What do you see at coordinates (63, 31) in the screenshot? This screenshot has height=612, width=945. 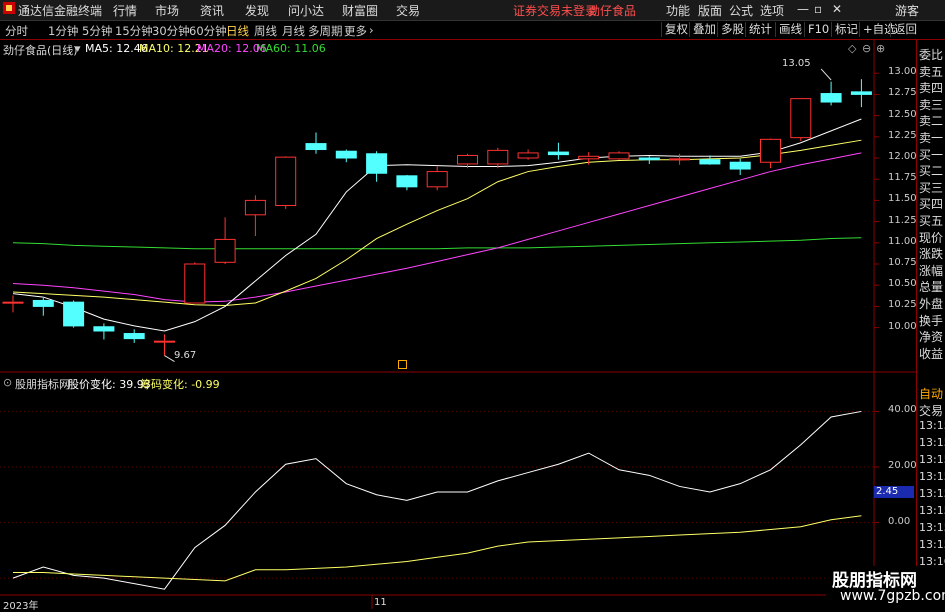 I see `period-tab-1min: 1分钟` at bounding box center [63, 31].